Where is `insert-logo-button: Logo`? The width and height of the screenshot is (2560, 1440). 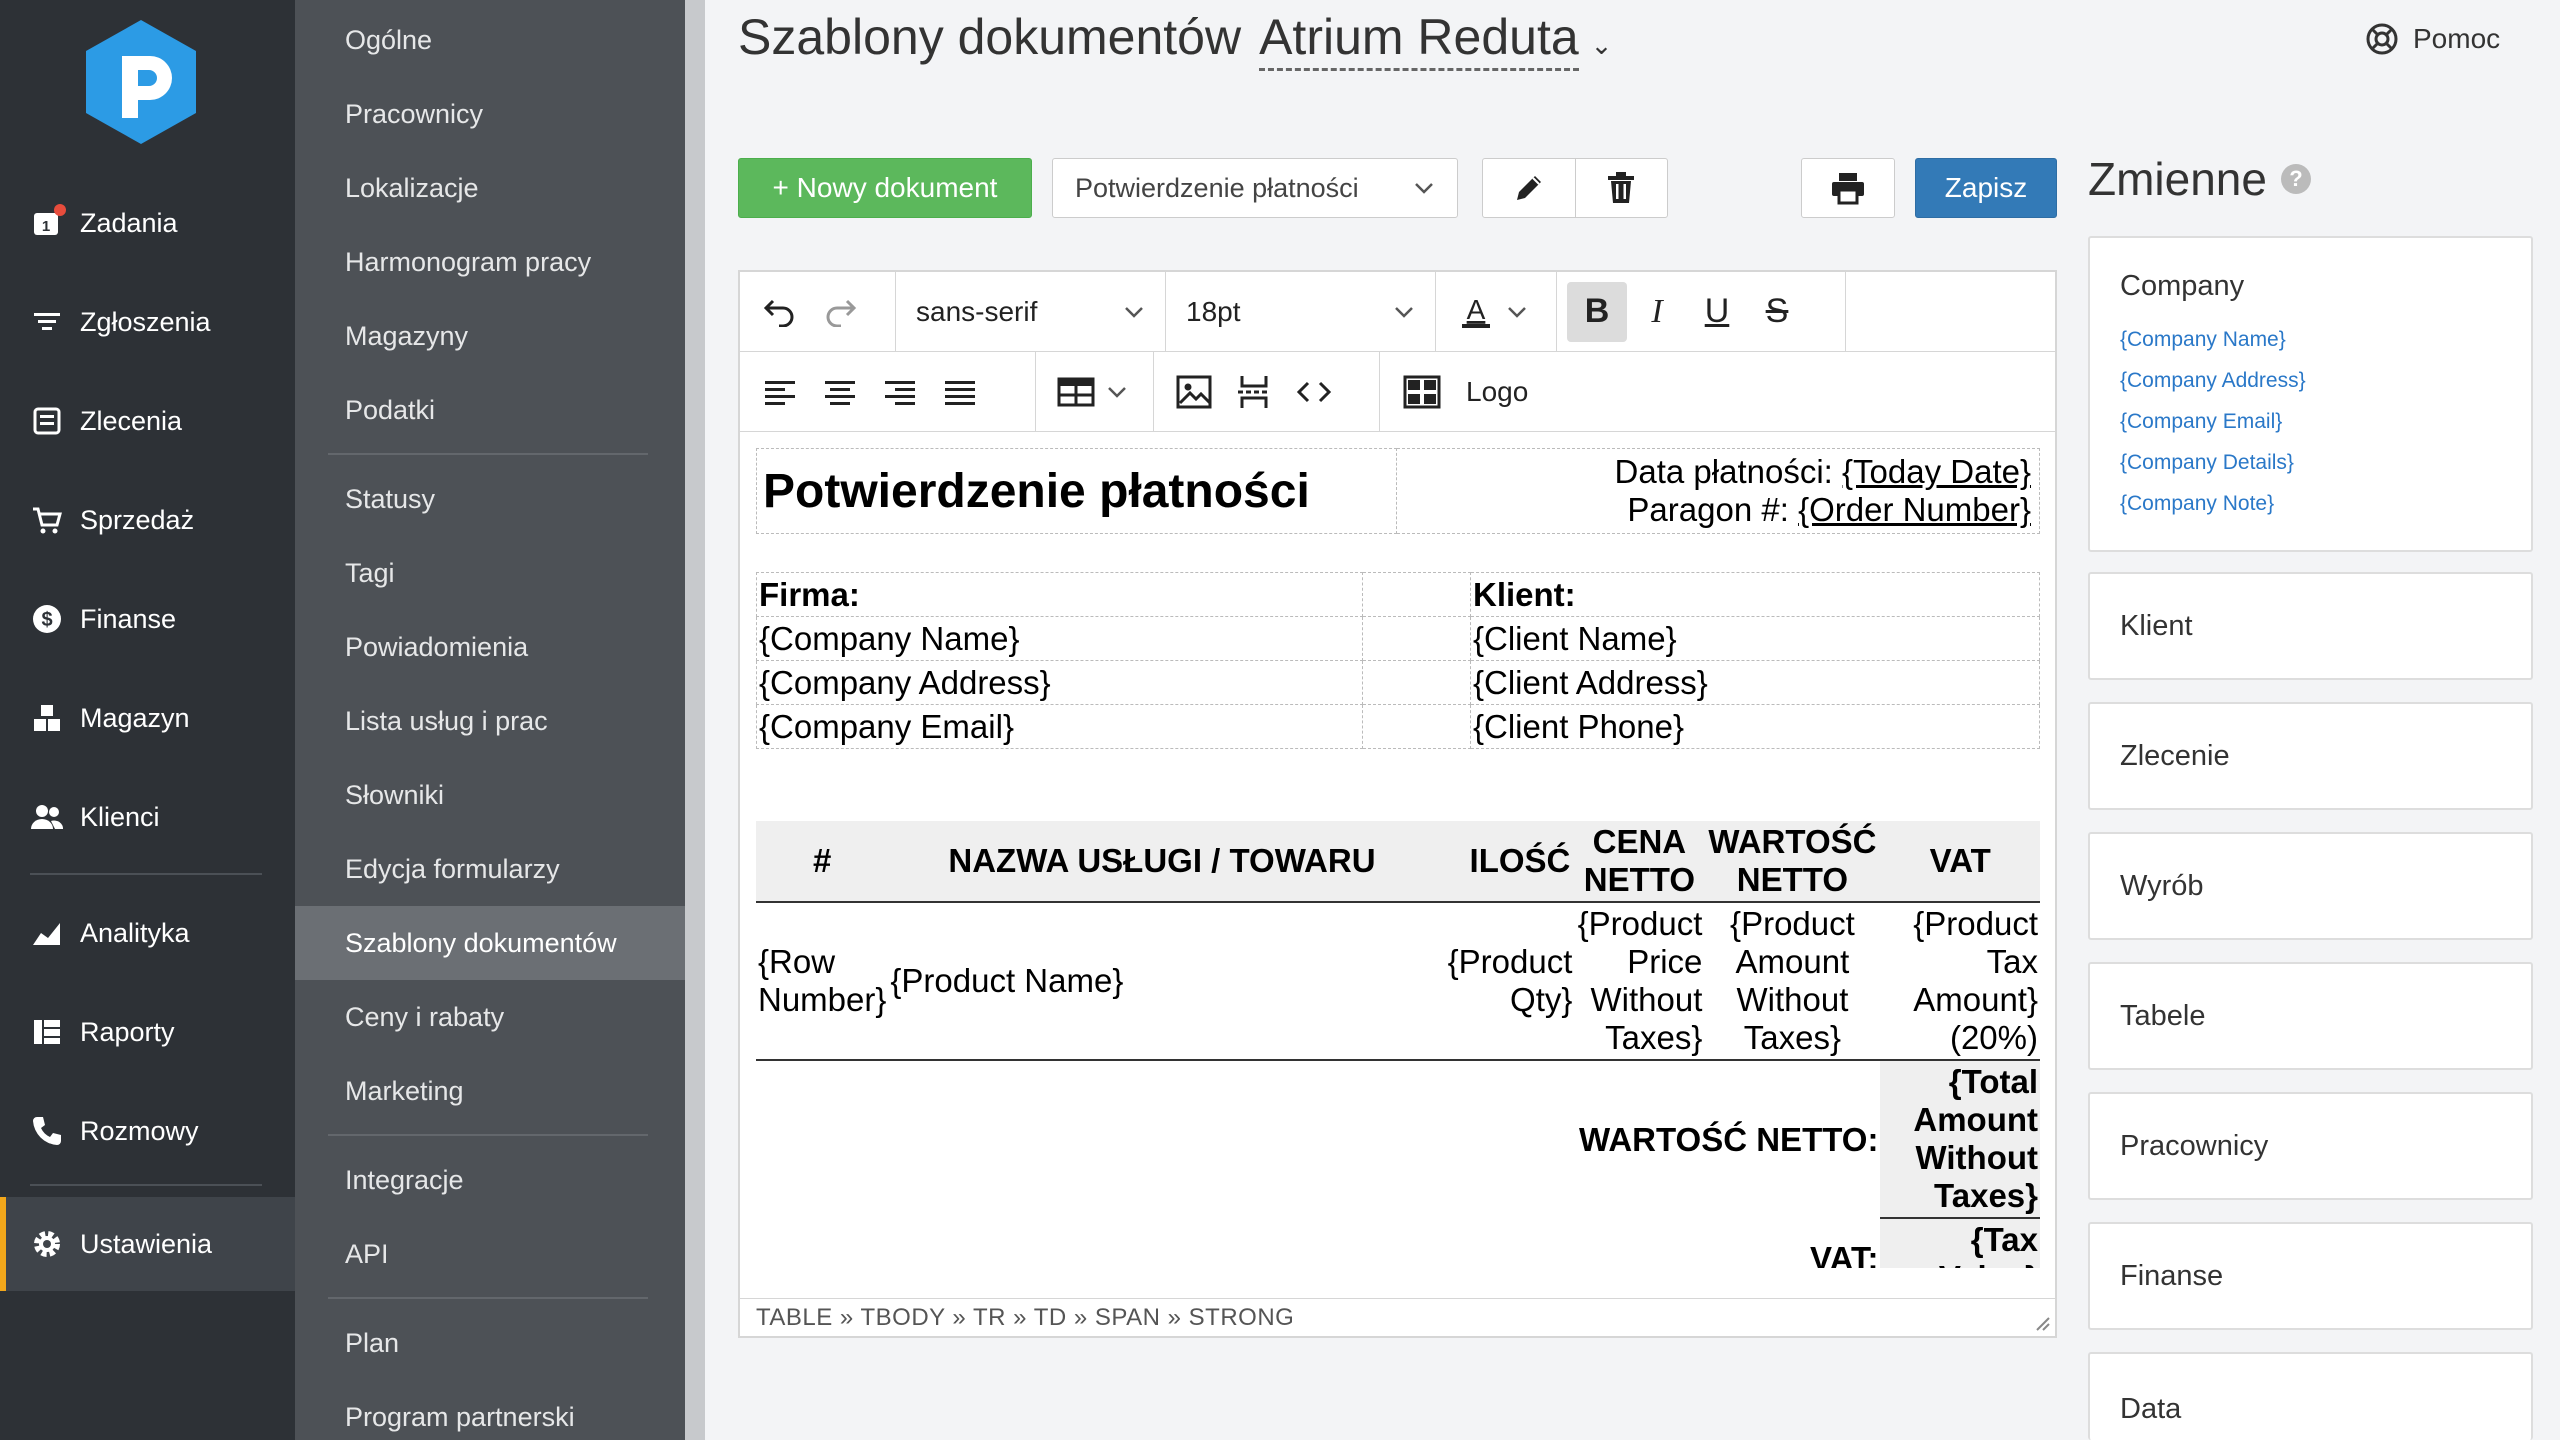
insert-logo-button: Logo is located at coordinates (1459, 391).